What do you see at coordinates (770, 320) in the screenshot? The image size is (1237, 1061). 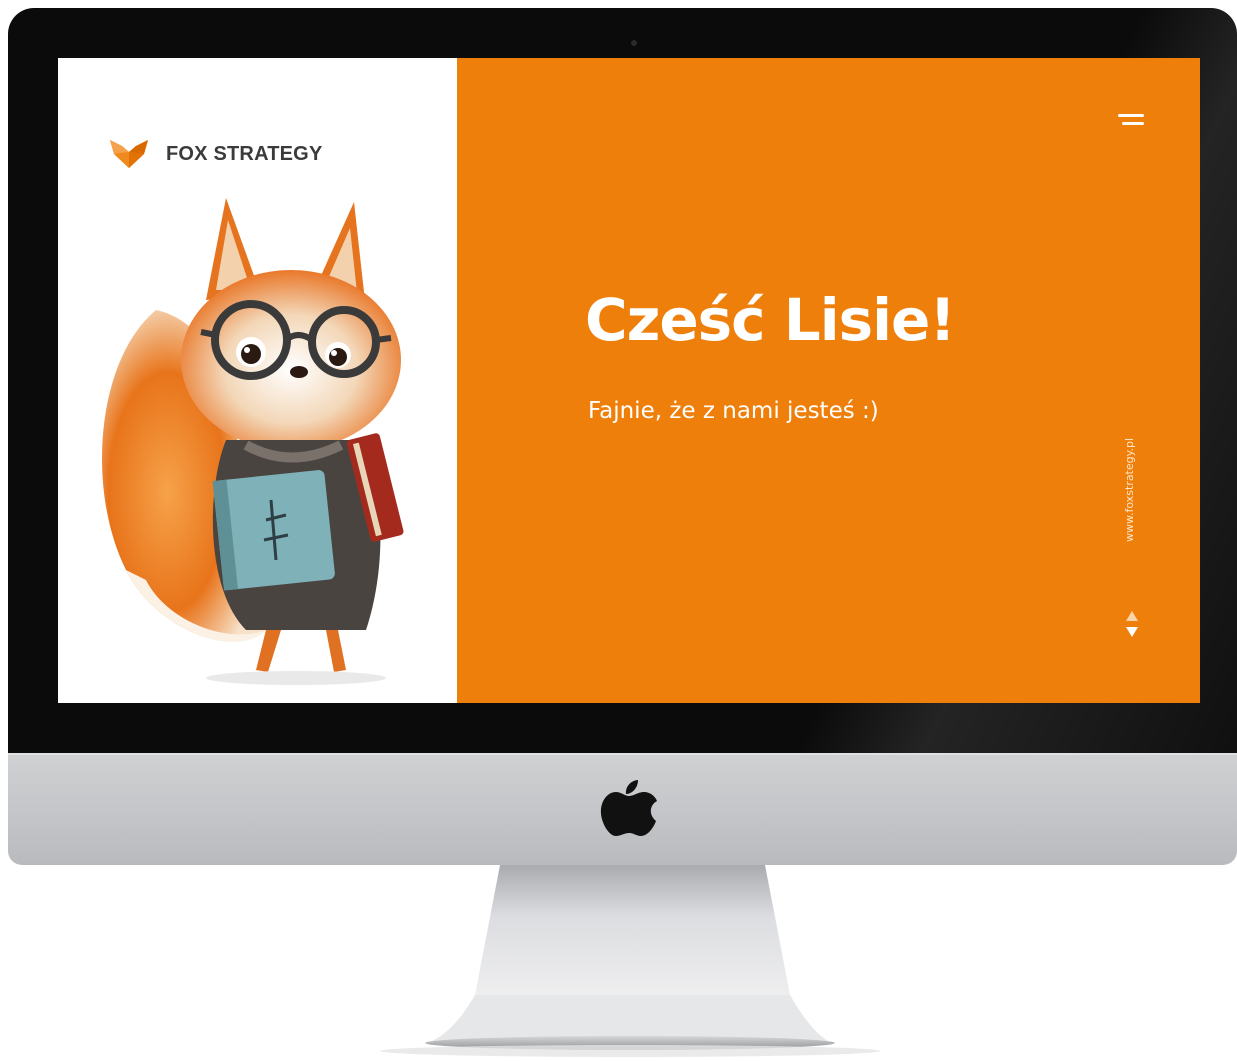 I see `hero-title: Cześć Lisie!` at bounding box center [770, 320].